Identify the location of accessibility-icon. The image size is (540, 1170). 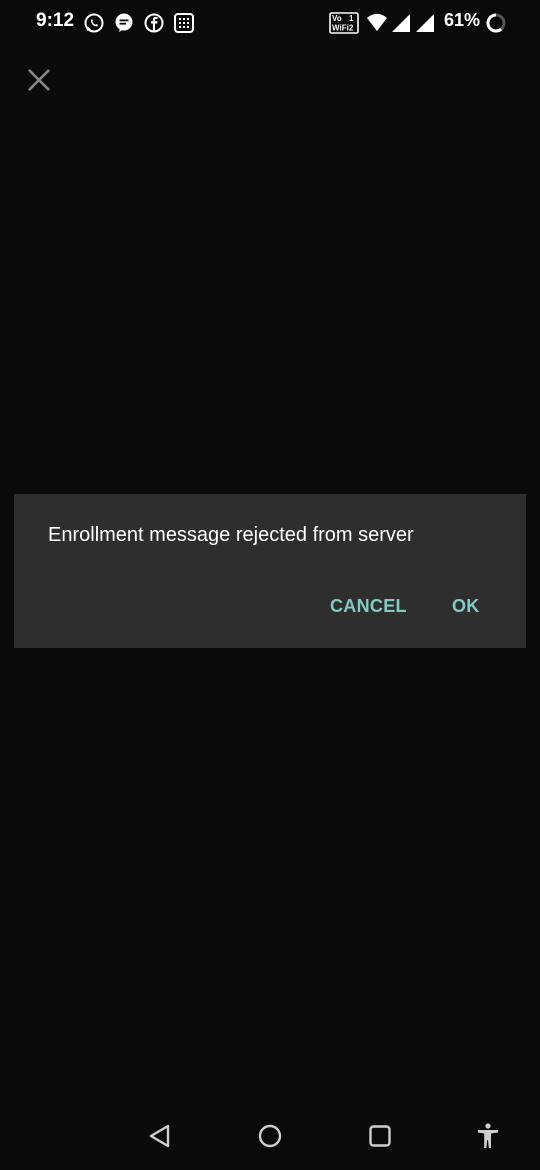
(488, 1136).